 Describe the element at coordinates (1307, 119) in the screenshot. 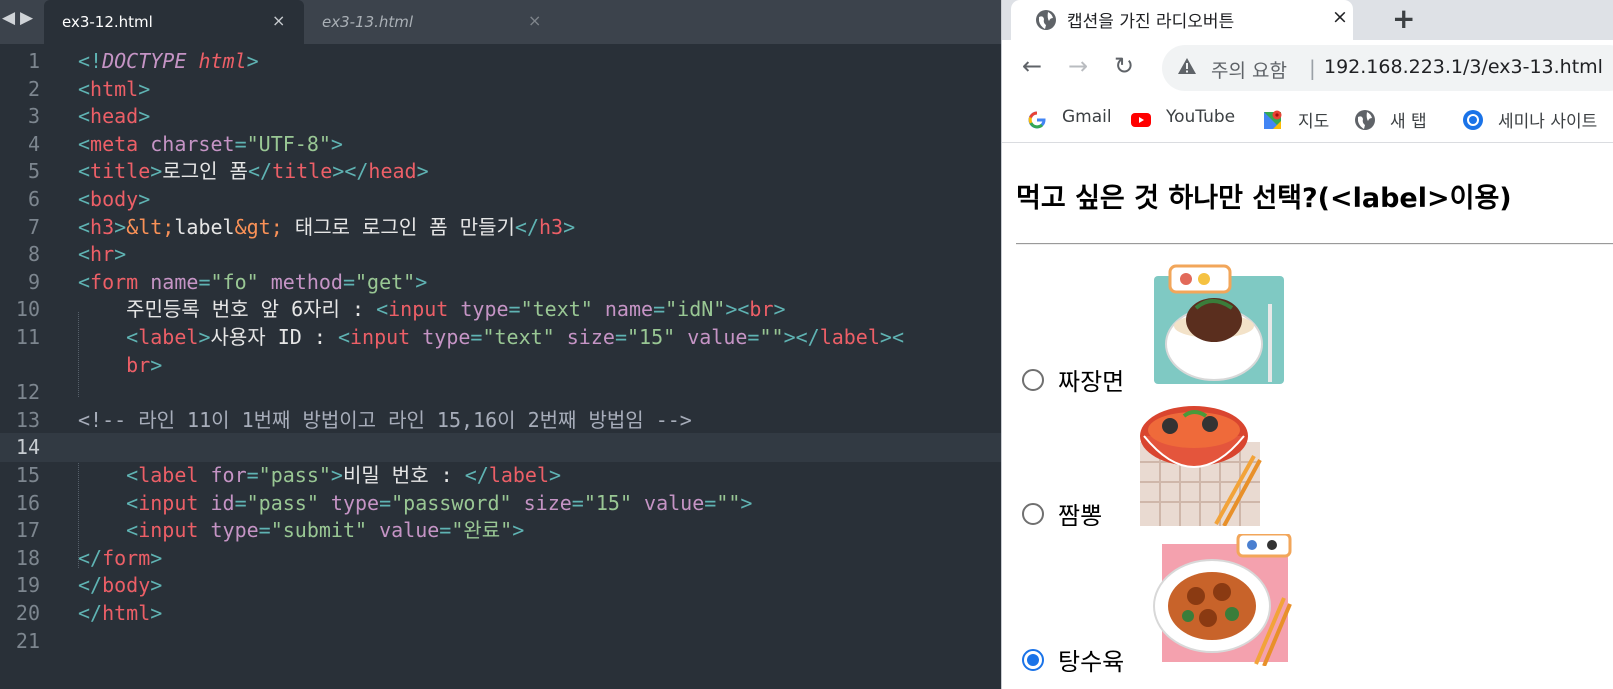

I see `bookmarks-bar: Gmail YouTube 지도 새 탭 세미나 사이트` at that location.